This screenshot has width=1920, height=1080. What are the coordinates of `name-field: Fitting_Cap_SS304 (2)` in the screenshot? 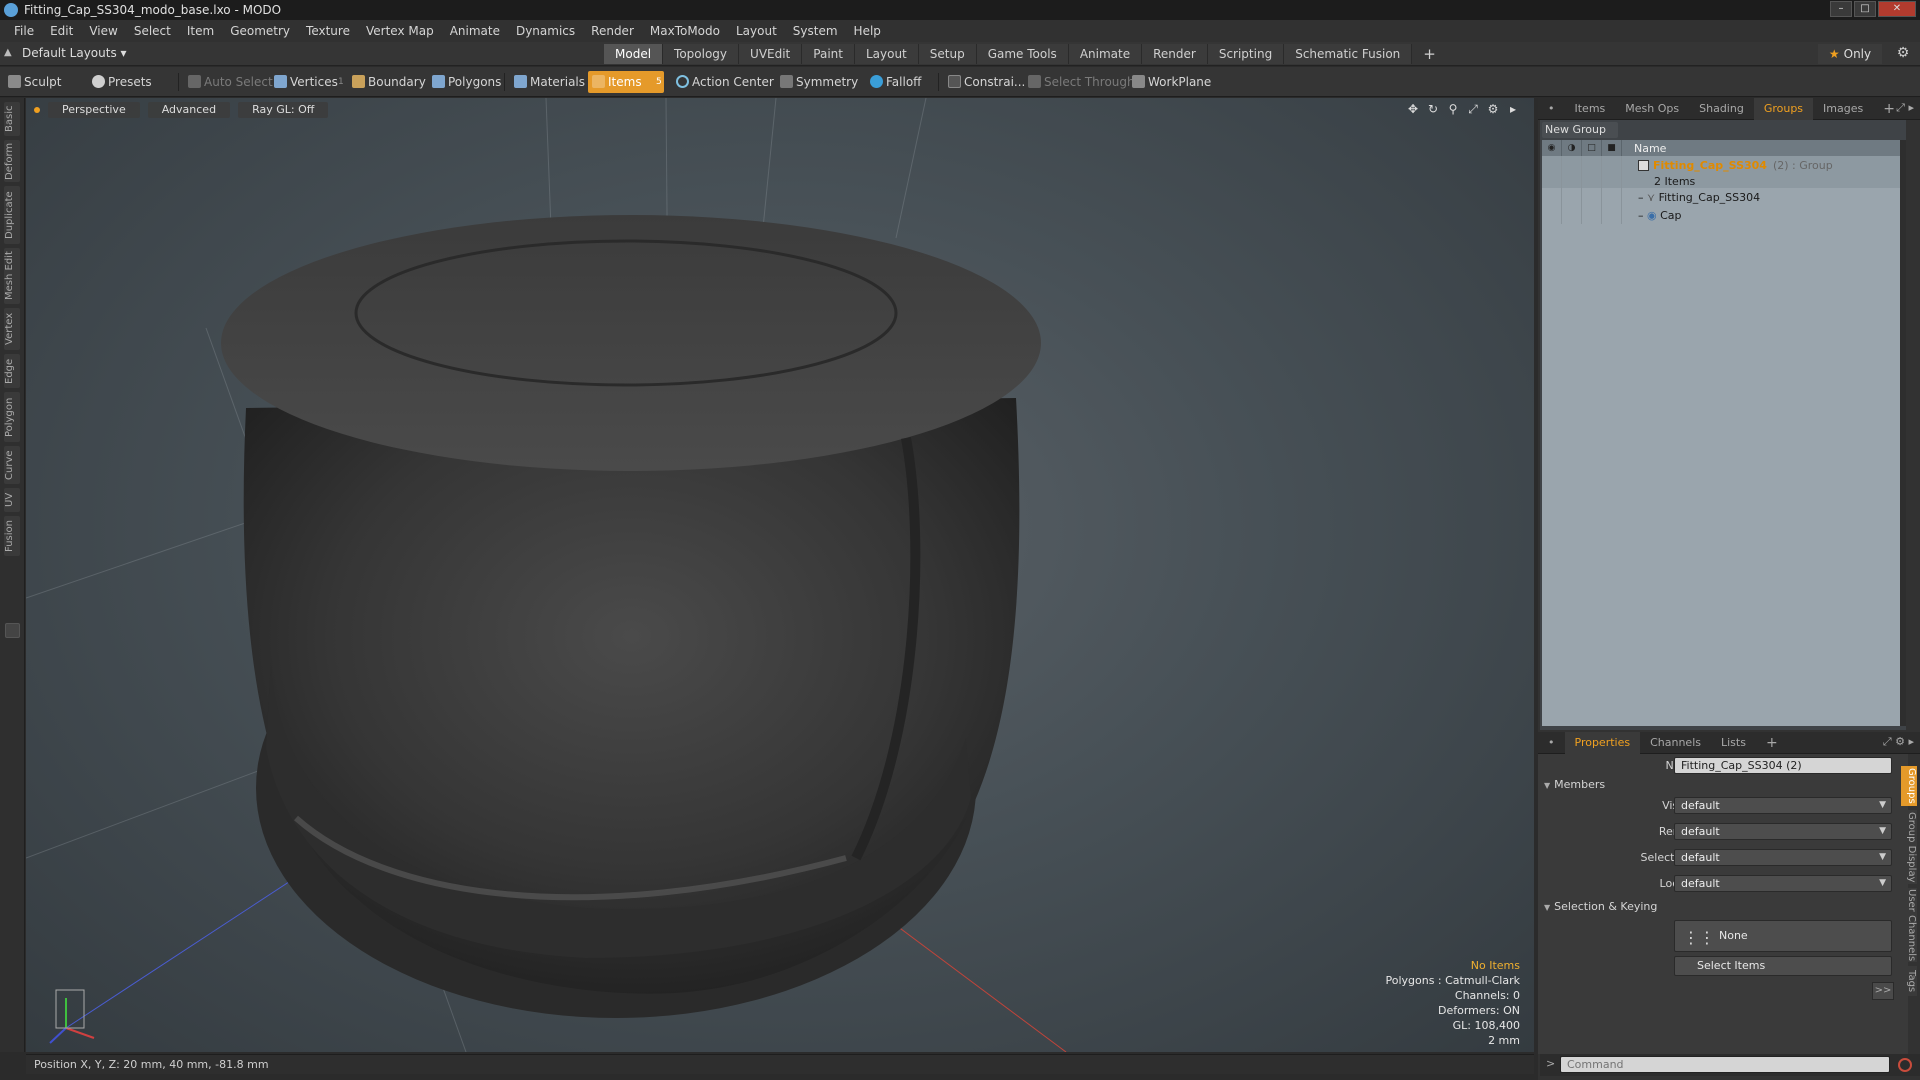 It's located at (1783, 765).